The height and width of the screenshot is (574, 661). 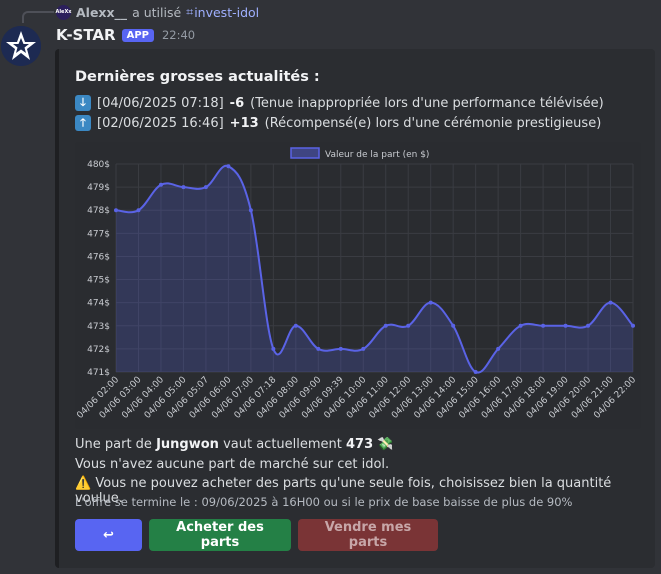 I want to click on bot-avatar, so click(x=21, y=46).